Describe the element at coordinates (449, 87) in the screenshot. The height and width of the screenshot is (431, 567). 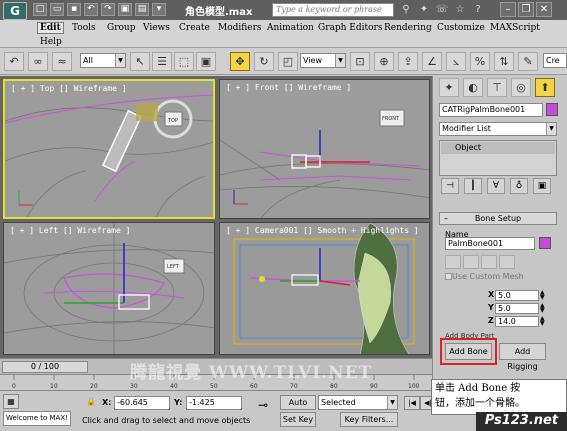
I see `create-tab-icon: ✦` at that location.